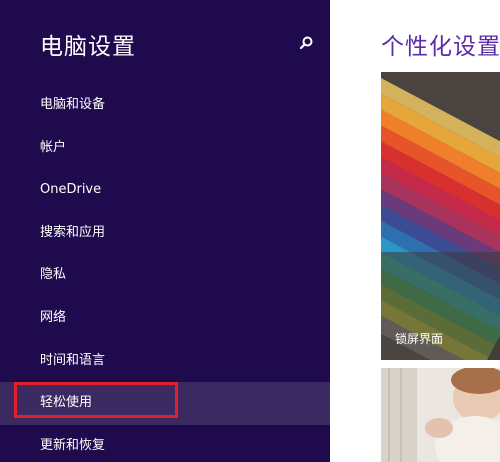  Describe the element at coordinates (306, 44) in the screenshot. I see `search-icon` at that location.